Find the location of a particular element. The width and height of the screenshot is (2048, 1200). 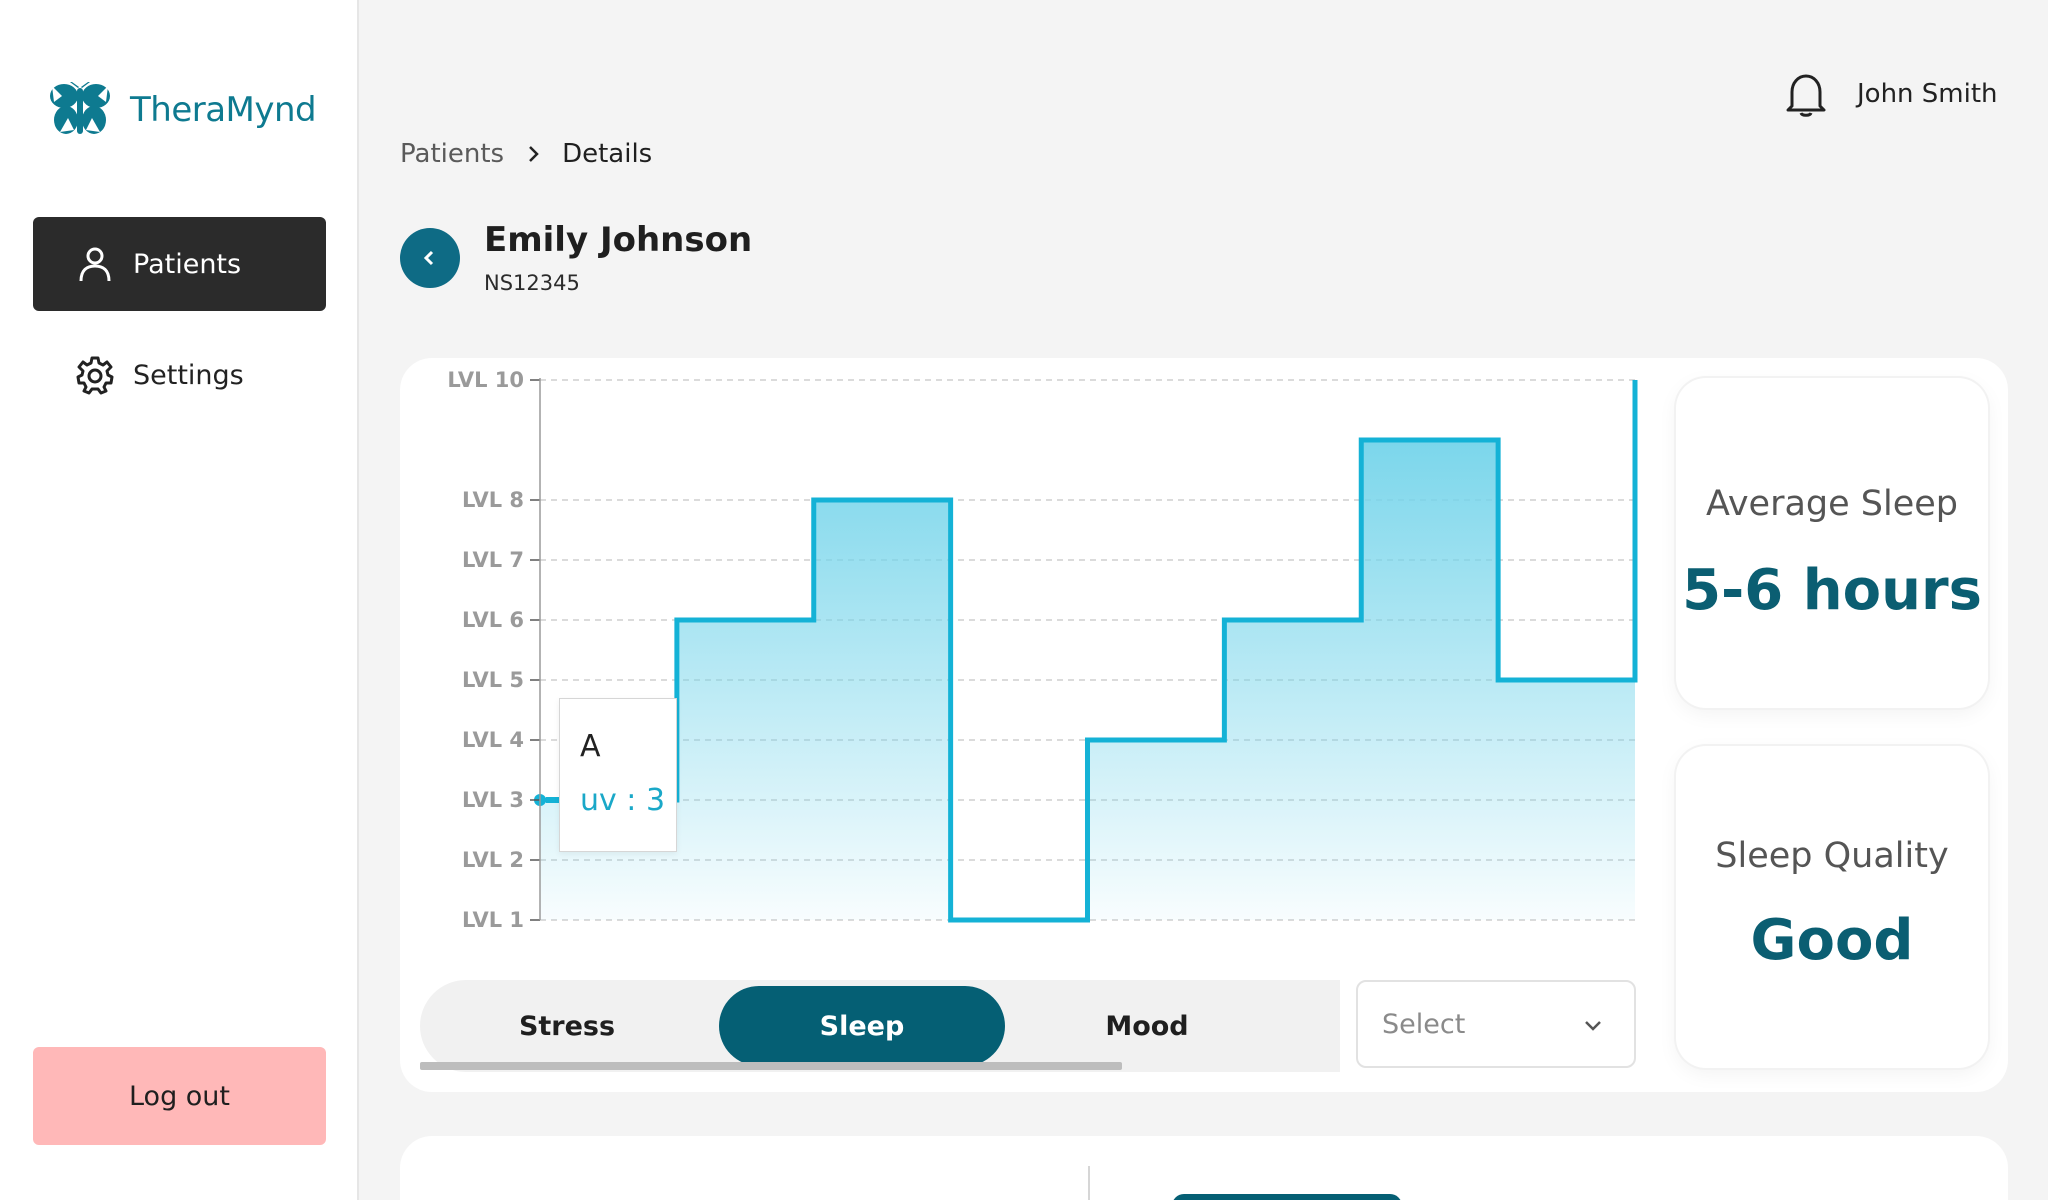

average-sleep-label: Average Sleep is located at coordinates (1832, 504).